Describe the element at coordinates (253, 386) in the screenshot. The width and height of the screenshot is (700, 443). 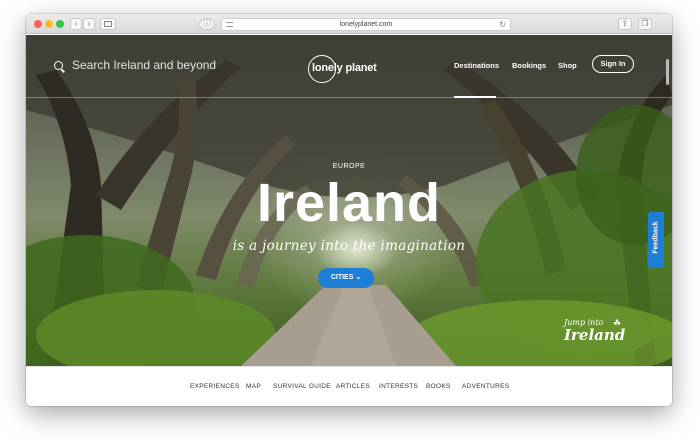
I see `subnav-map: MAP` at that location.